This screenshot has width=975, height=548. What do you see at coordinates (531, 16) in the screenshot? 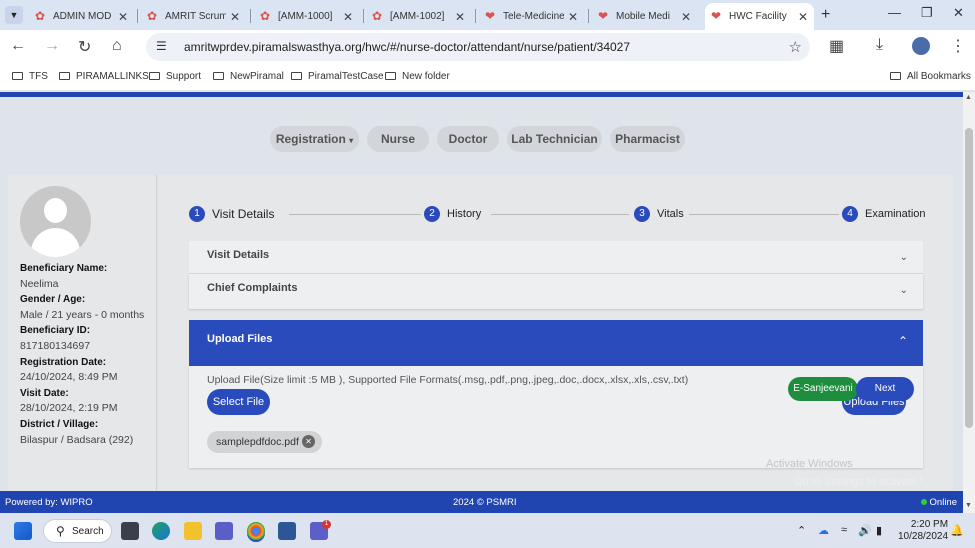
I see `tab-tele-medicine: ❤ Tele-Medicine ✕` at bounding box center [531, 16].